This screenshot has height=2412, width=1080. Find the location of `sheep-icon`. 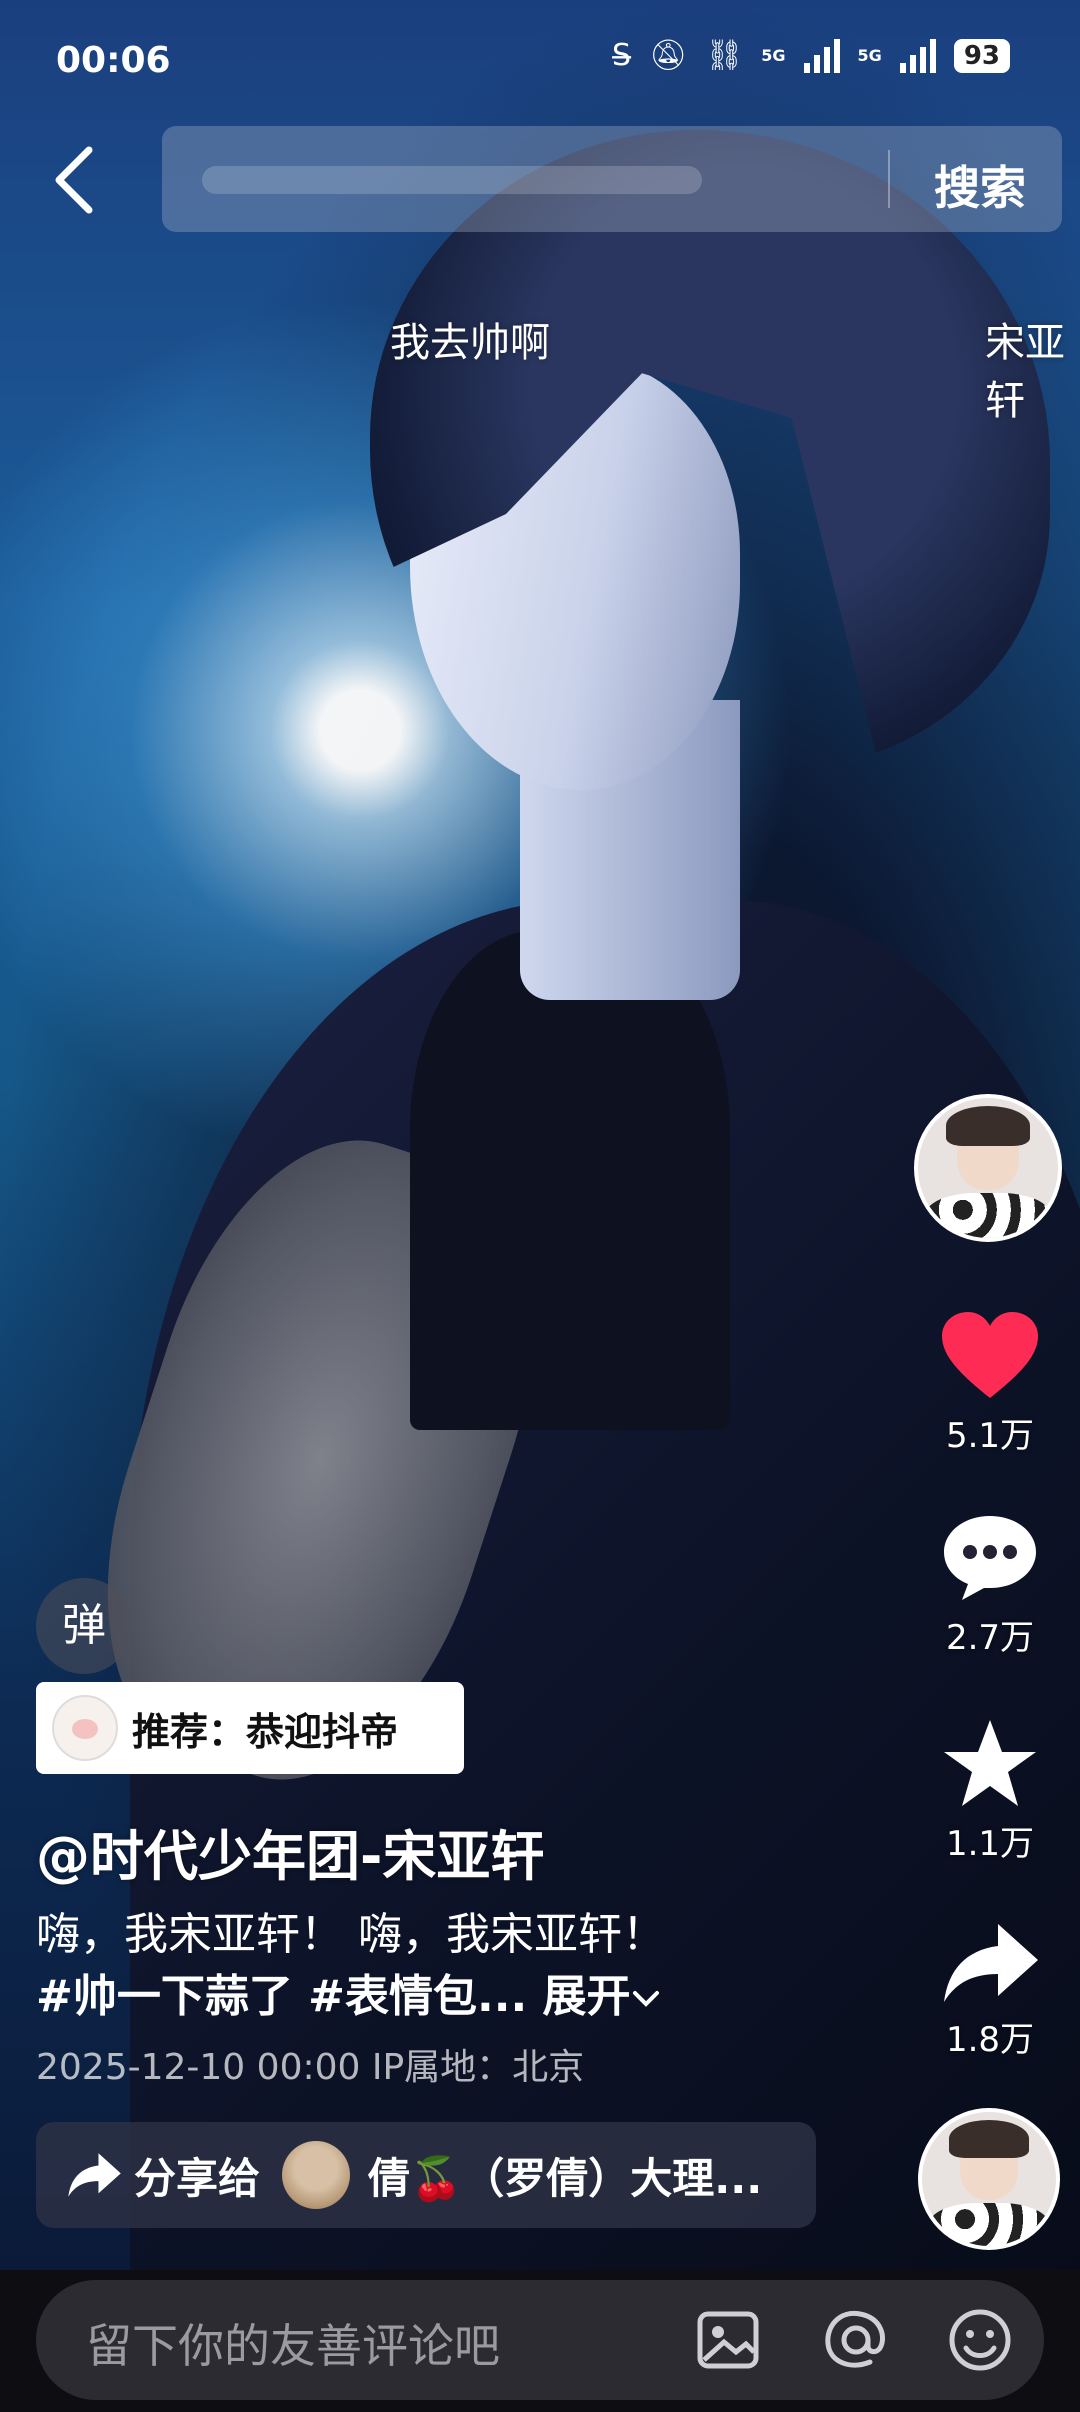

sheep-icon is located at coordinates (85, 1728).